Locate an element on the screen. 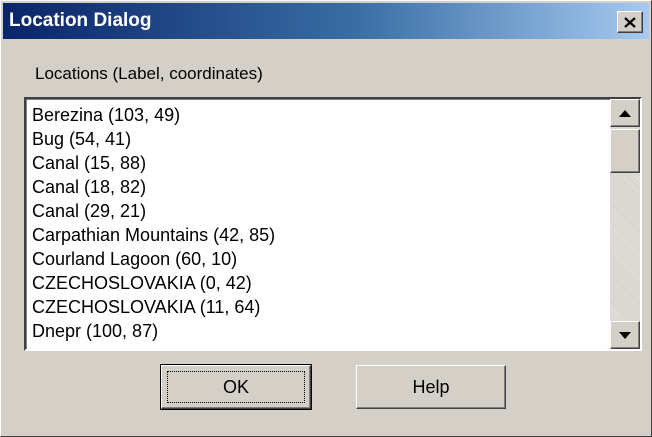  ok-button-label: OK is located at coordinates (235, 386).